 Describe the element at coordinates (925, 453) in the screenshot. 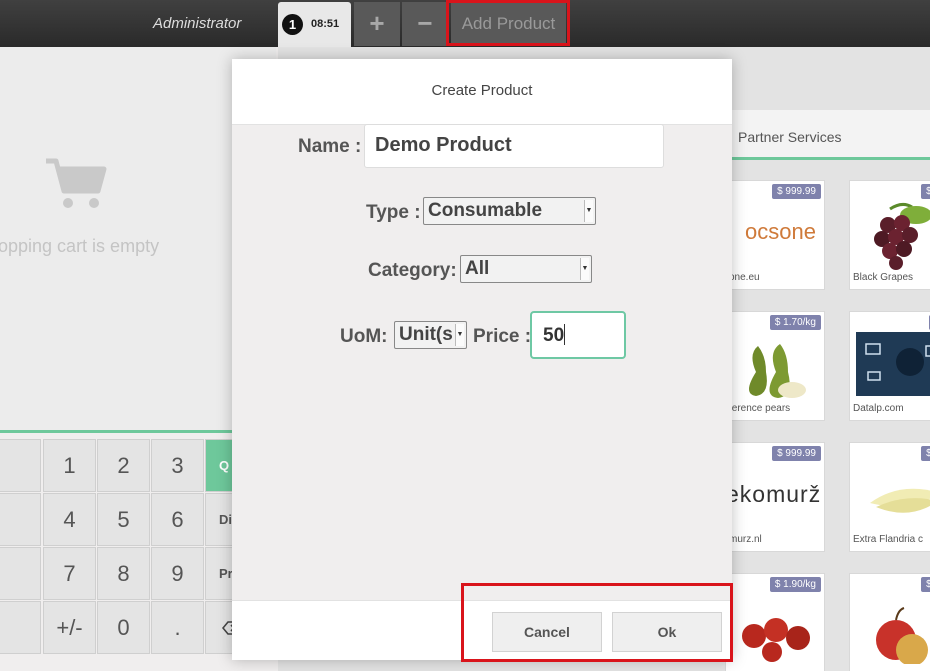

I see `product-price: $ 2` at that location.